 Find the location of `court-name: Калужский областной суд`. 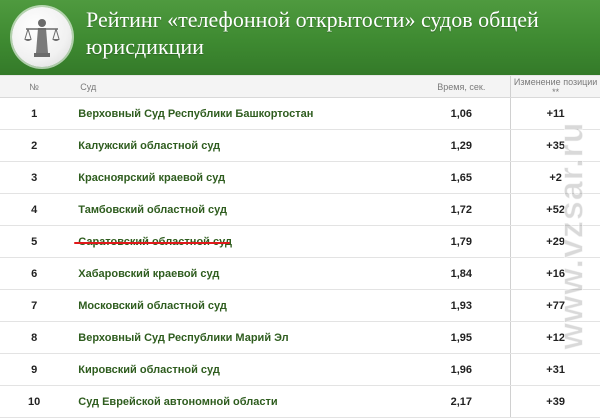

court-name: Калужский областной суд is located at coordinates (240, 145).